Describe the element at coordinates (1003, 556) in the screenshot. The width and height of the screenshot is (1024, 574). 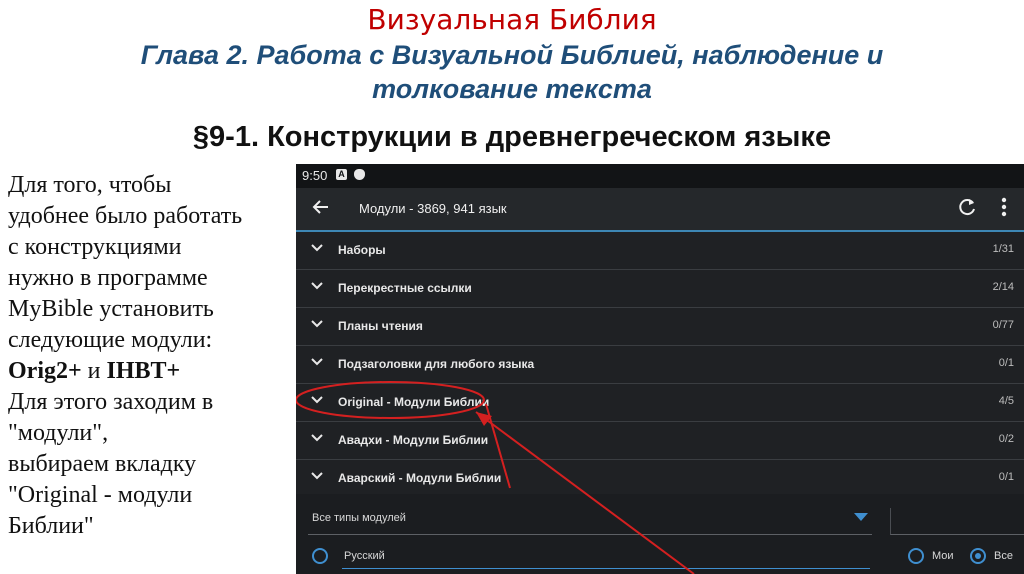
I see `radio-all-label: Все` at that location.